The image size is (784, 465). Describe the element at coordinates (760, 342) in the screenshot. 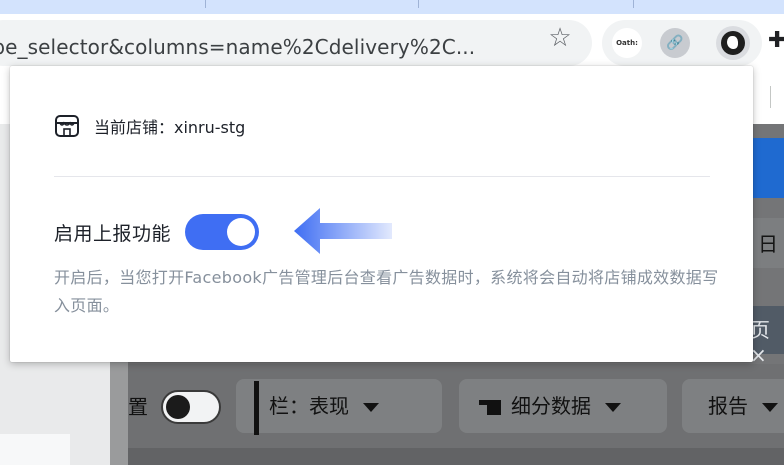

I see `page-tab-label: 页 ×` at that location.